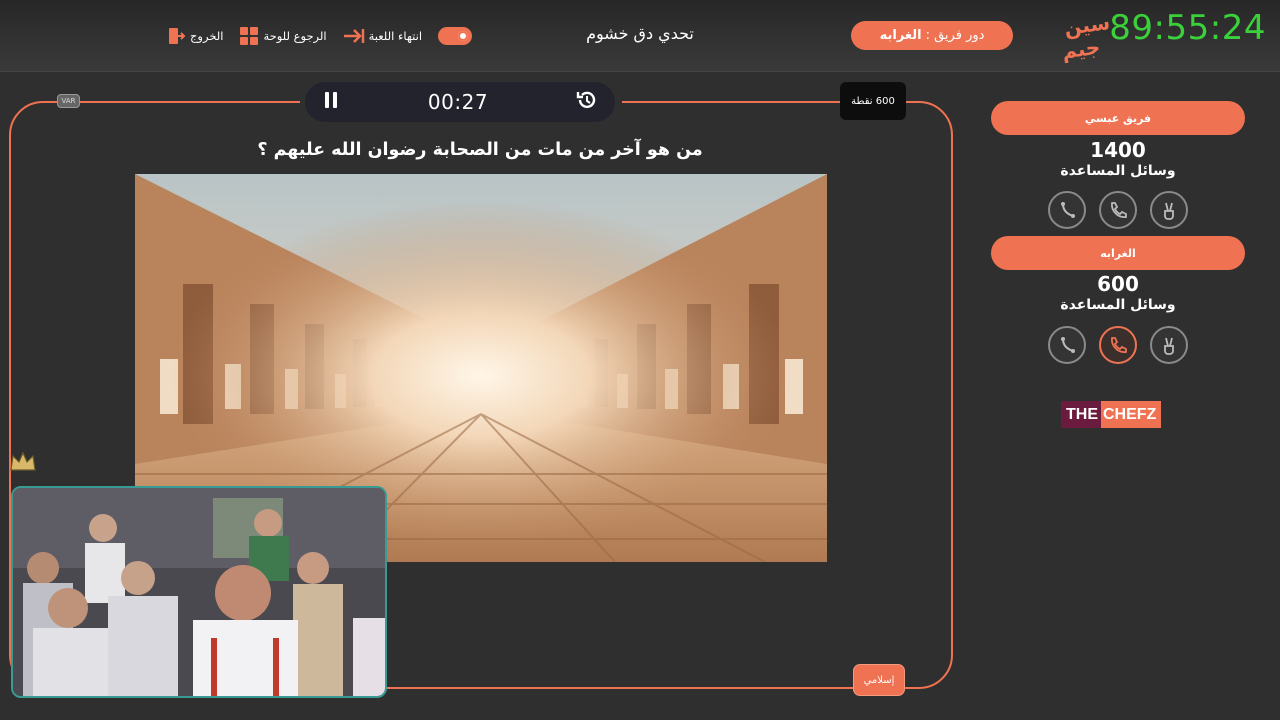 This screenshot has width=1280, height=720. I want to click on game-controls: الخروج الرجوع للوحة انتهاء اللعبة, so click(319, 36).